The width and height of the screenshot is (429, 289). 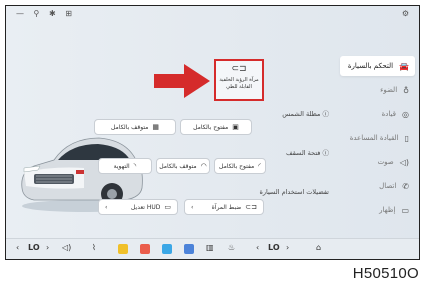 I want to click on sunshade-title: مظلة الشمس ⓘ, so click(x=305, y=114).